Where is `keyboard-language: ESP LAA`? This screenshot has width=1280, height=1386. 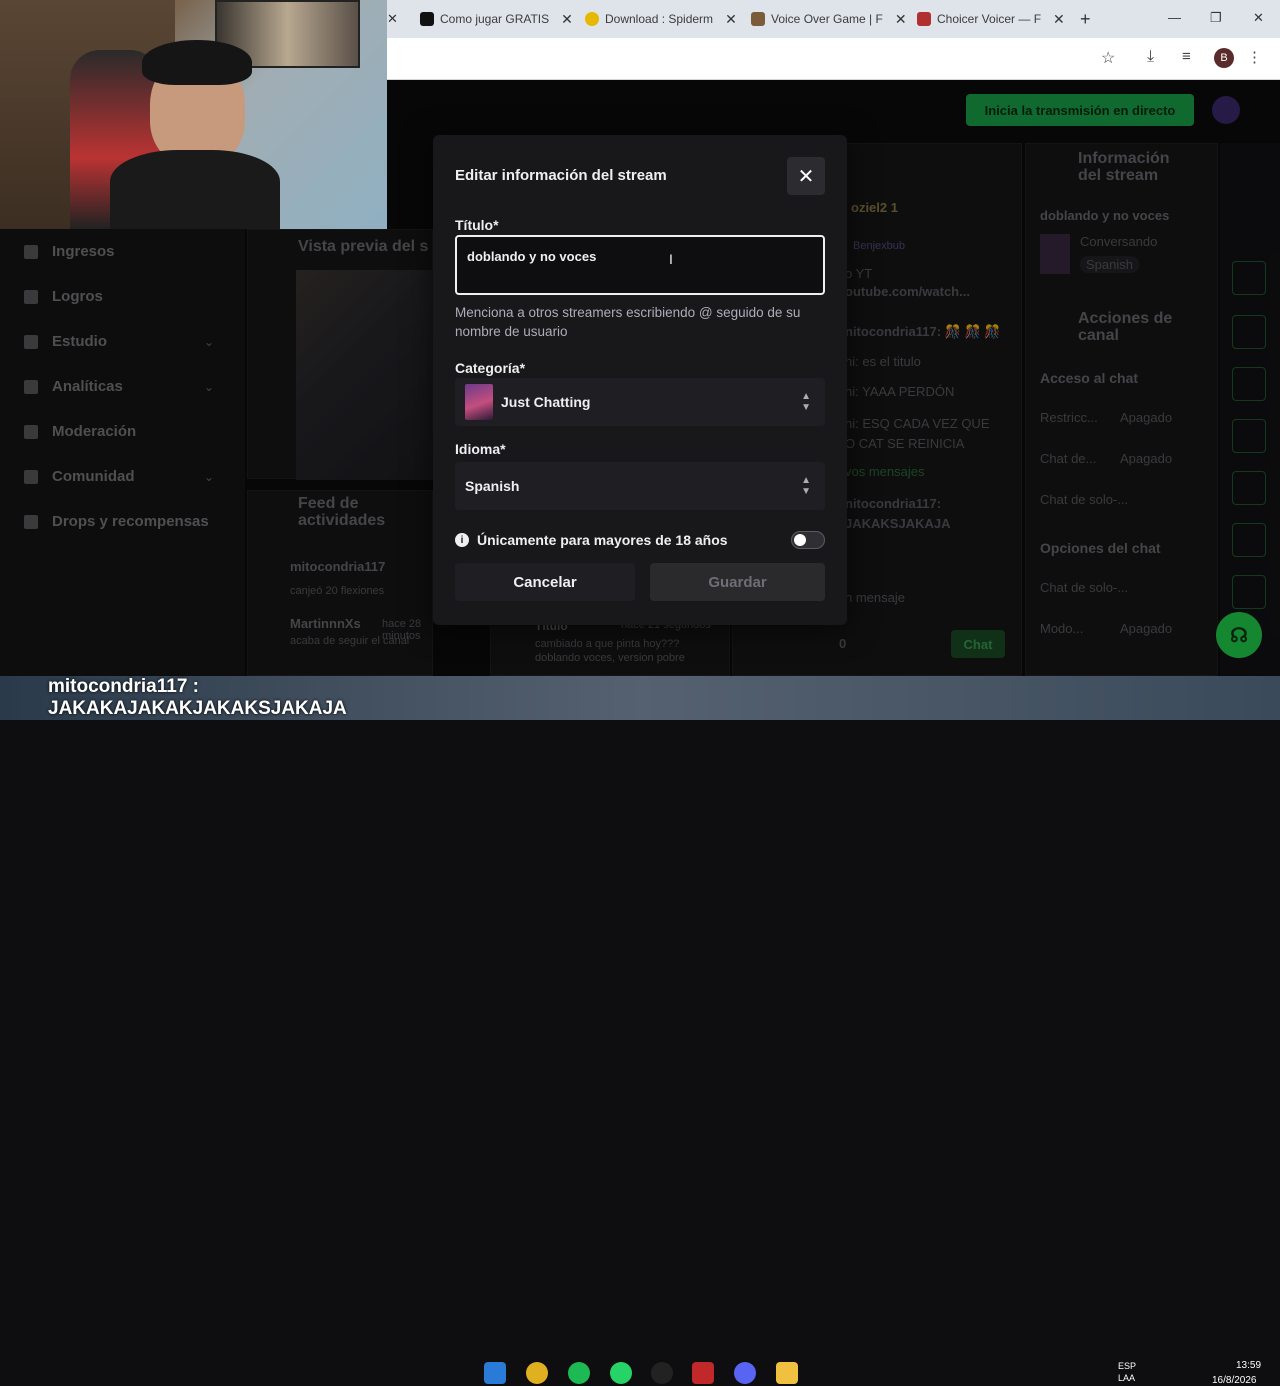
keyboard-language: ESP LAA is located at coordinates (1127, 1372).